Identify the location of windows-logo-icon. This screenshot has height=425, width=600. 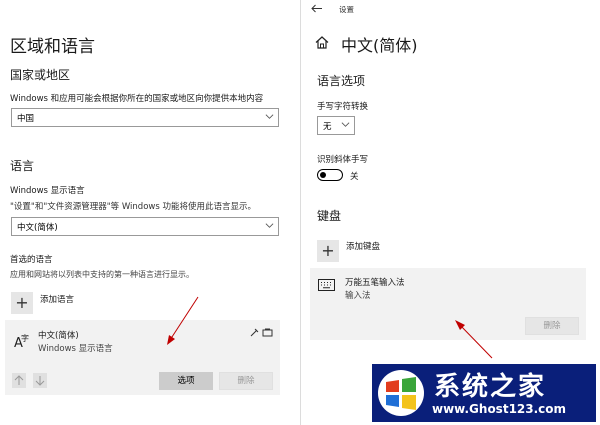
(401, 393).